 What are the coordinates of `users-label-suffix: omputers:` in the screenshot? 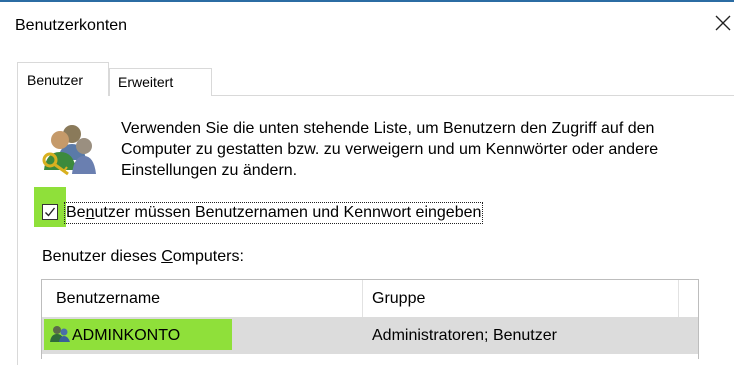 It's located at (208, 256).